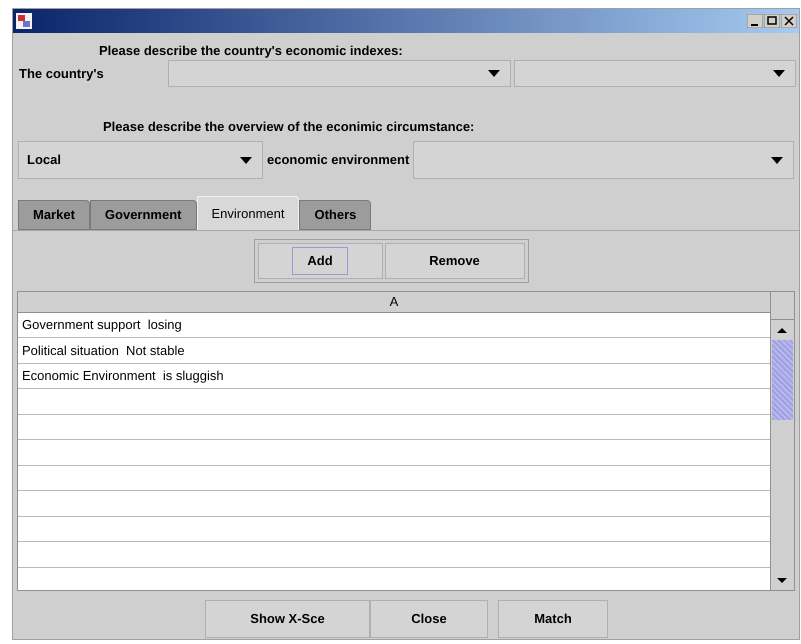 This screenshot has height=644, width=801. What do you see at coordinates (250, 51) in the screenshot?
I see `section-heading: Please describe the country's economic indexes:` at bounding box center [250, 51].